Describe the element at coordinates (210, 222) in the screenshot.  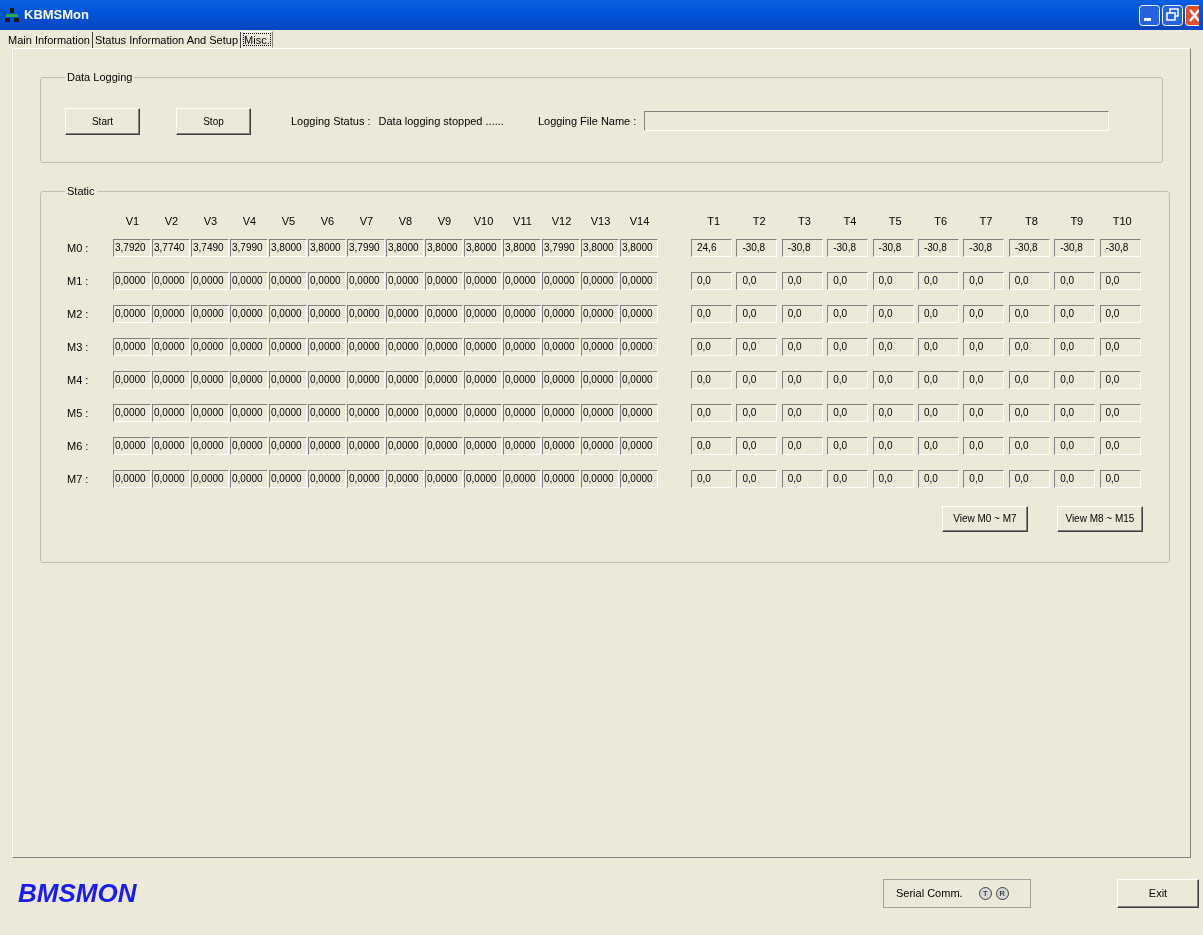
I see `column-header: V3` at that location.